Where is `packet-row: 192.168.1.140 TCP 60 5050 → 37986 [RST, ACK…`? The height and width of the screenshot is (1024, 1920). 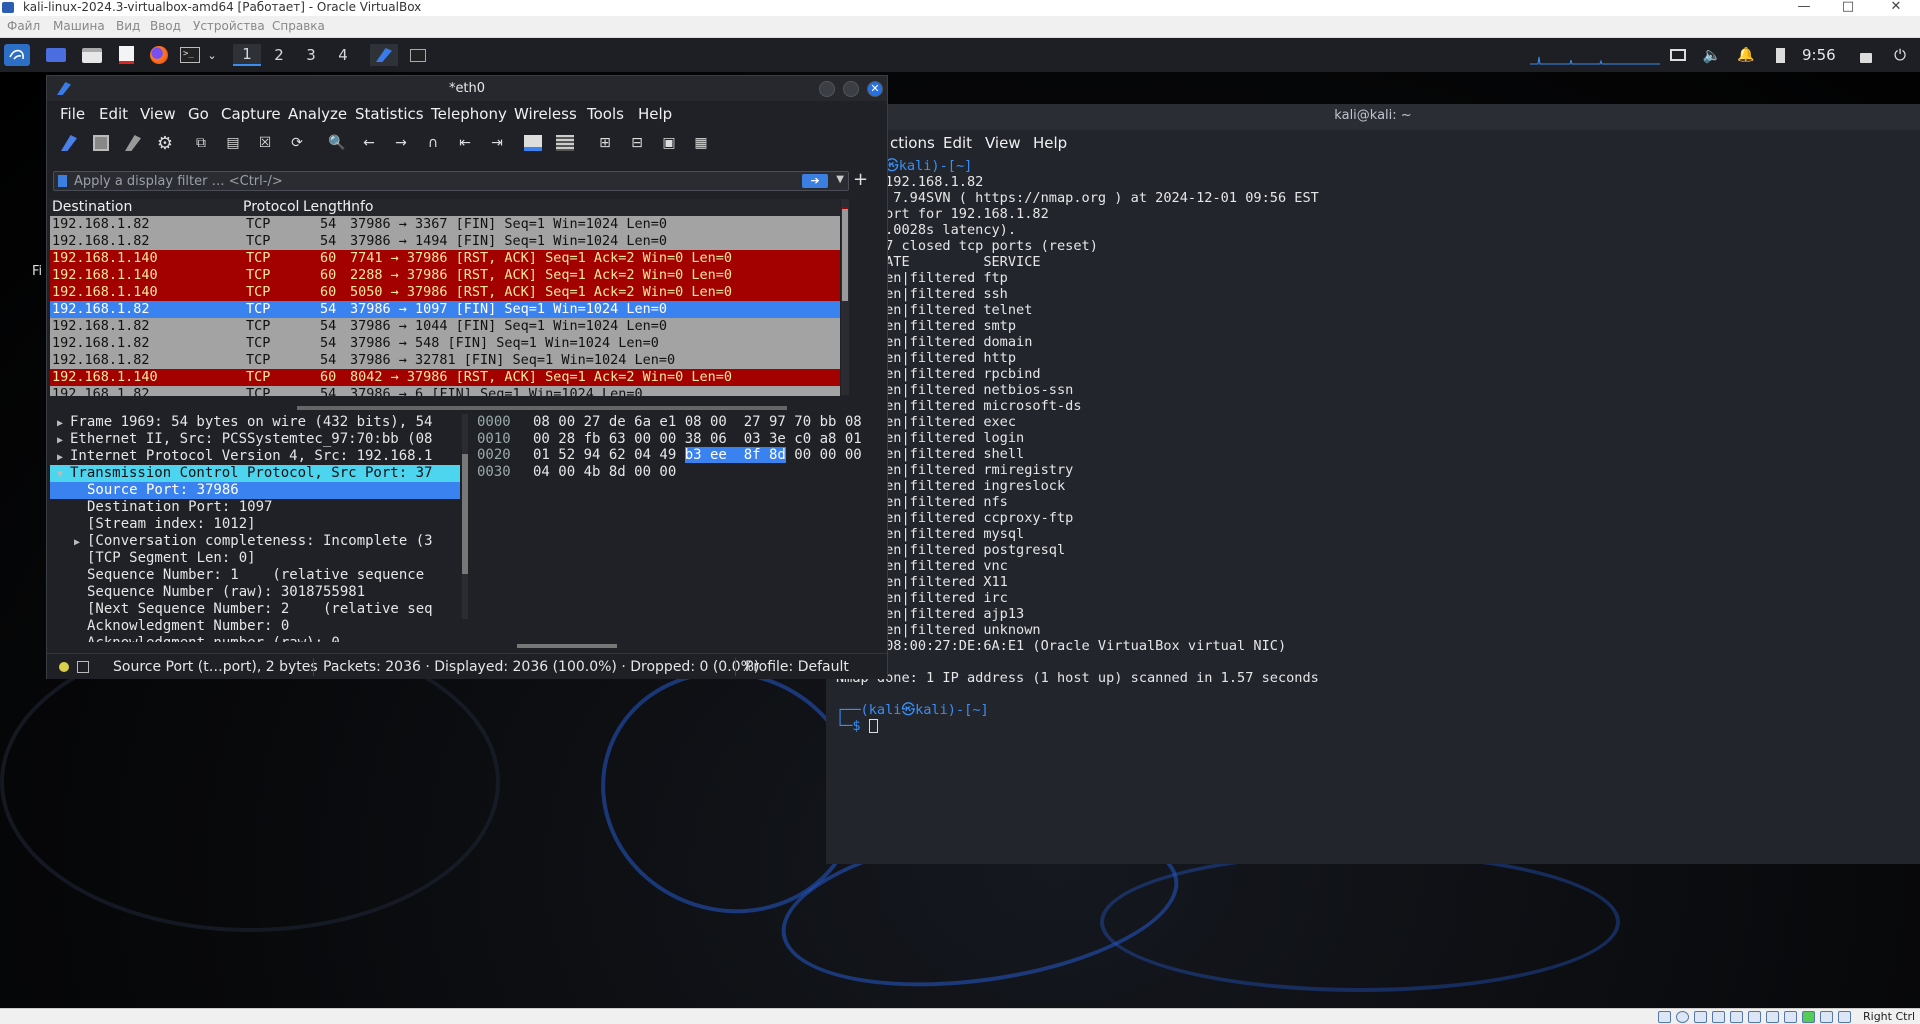 packet-row: 192.168.1.140 TCP 60 5050 → 37986 [RST, ACK… is located at coordinates (445, 292).